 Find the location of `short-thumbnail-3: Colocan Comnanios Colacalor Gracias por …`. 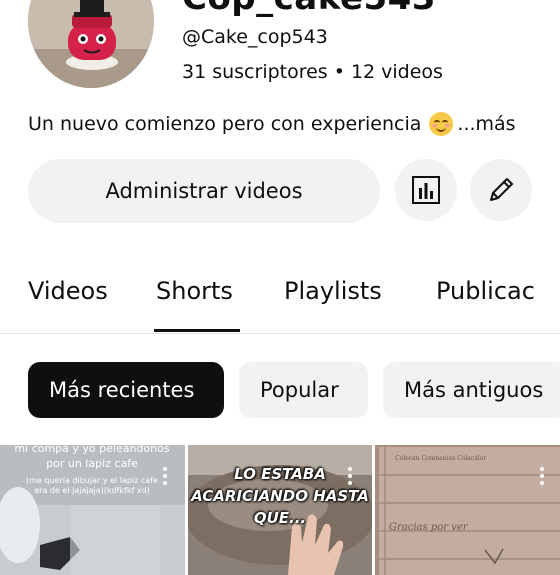

short-thumbnail-3: Colocan Comnanios Colacalor Gracias por … is located at coordinates (467, 510).